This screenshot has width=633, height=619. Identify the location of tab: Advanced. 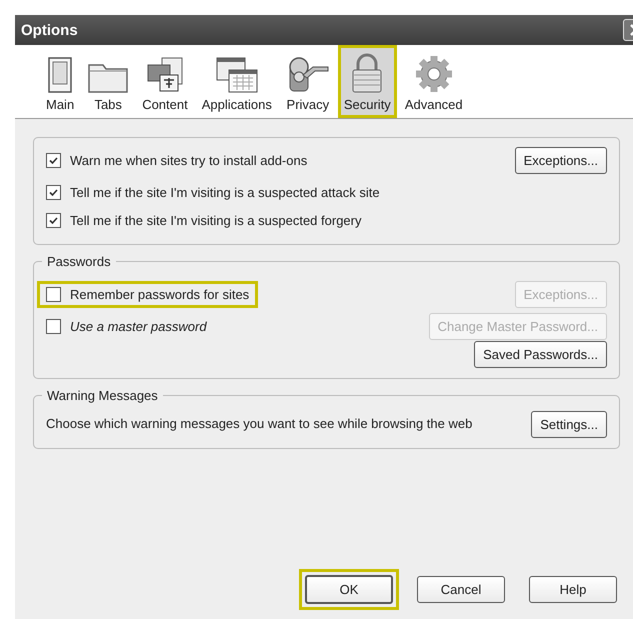
(433, 81).